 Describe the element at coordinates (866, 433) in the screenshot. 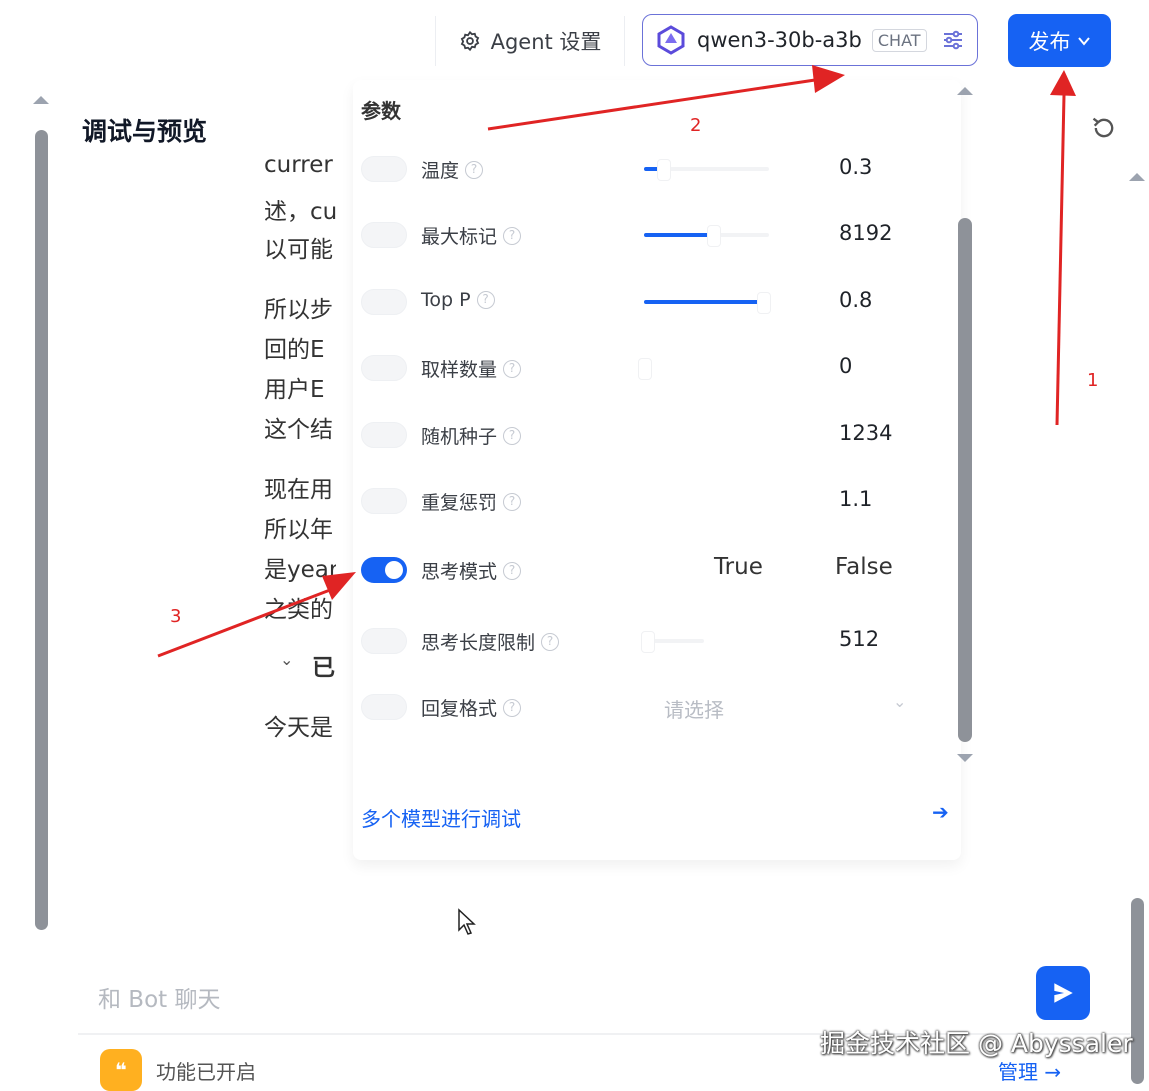

I see `param-value: 1234` at that location.